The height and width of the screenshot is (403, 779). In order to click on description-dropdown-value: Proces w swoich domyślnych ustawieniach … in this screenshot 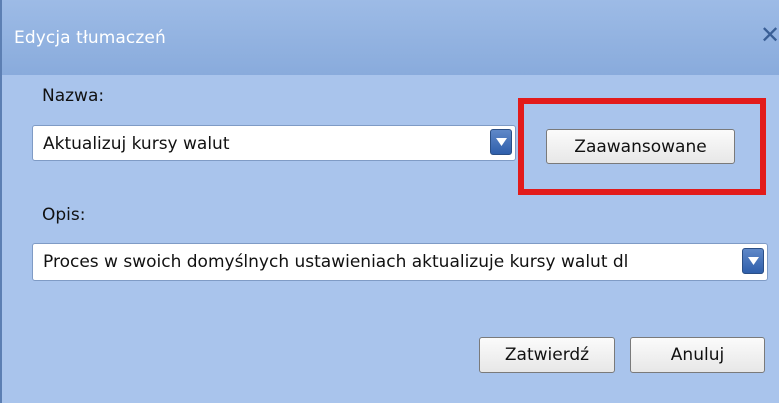, I will do `click(336, 262)`.